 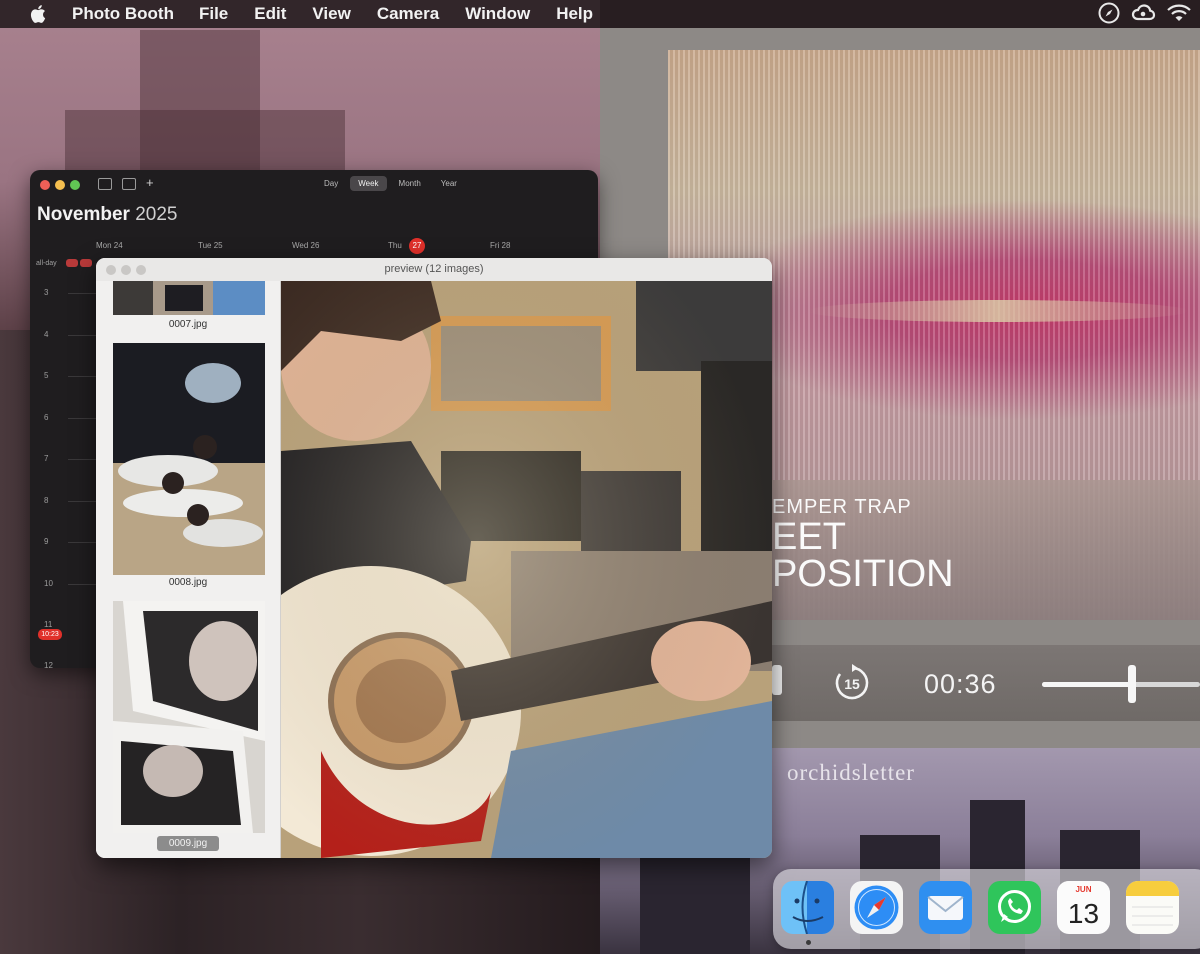 What do you see at coordinates (46, 263) in the screenshot?
I see `all-day-label: all-day` at bounding box center [46, 263].